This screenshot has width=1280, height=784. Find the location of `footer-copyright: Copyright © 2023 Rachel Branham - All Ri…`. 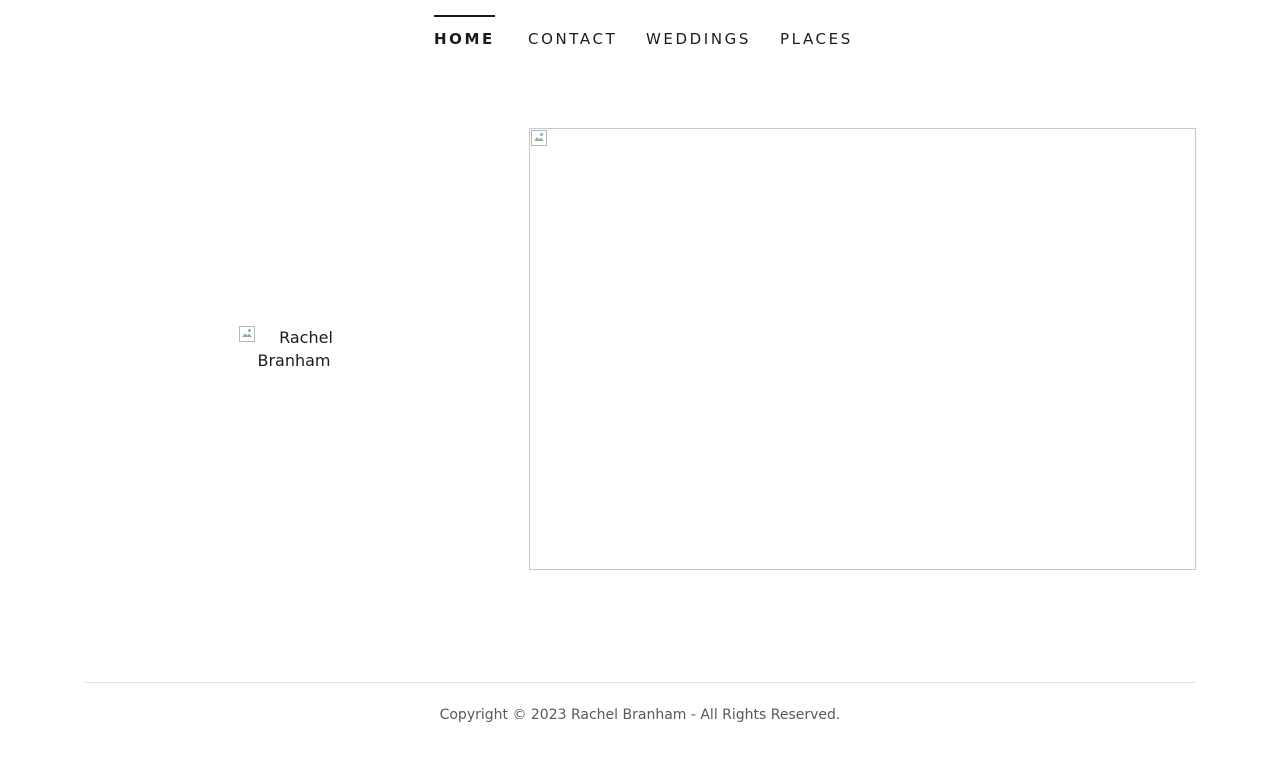

footer-copyright: Copyright © 2023 Rachel Branham - All Ri… is located at coordinates (640, 715).